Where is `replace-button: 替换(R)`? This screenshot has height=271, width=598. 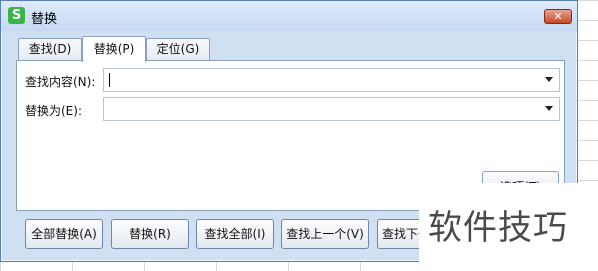
replace-button: 替换(R) is located at coordinates (150, 234).